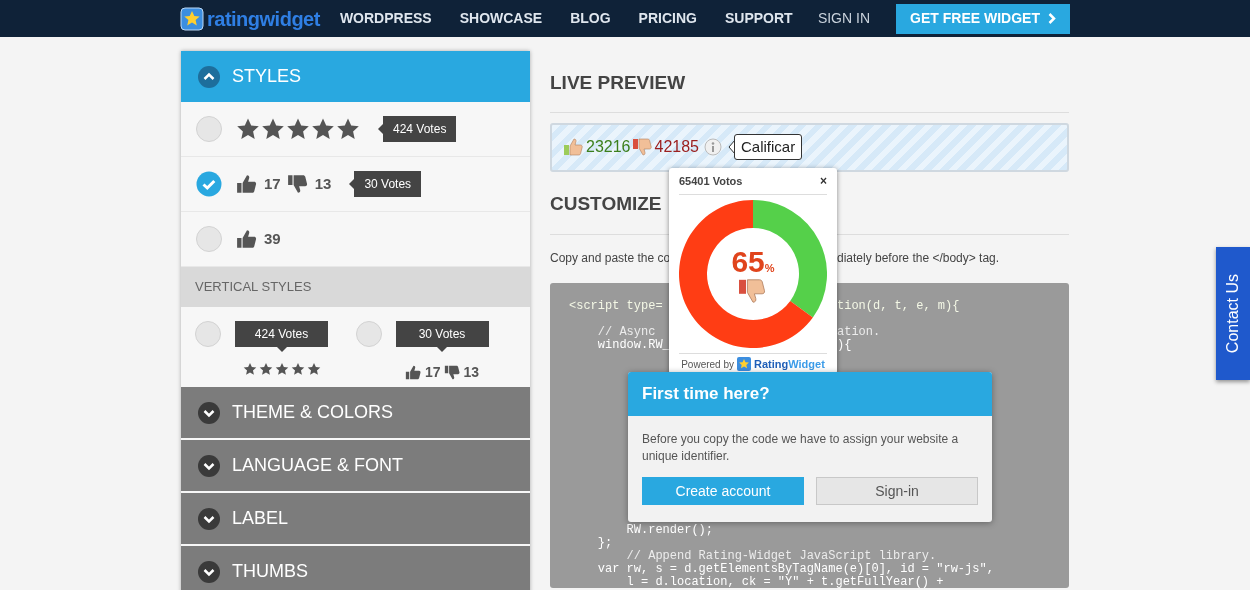  Describe the element at coordinates (272, 238) in the screenshot. I see `vote-count: 39` at that location.